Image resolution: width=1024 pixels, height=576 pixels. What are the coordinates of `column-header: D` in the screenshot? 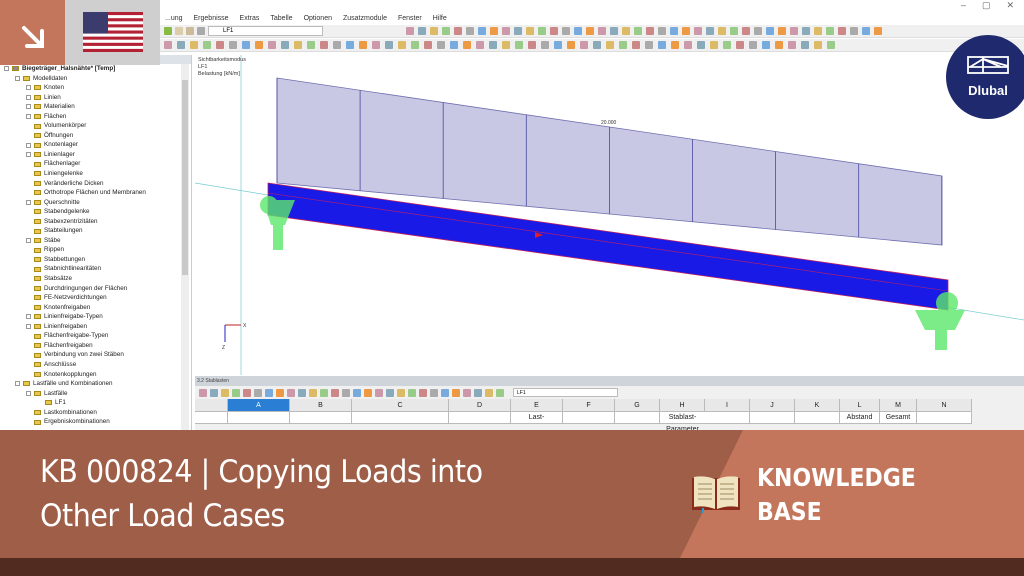 It's located at (480, 405).